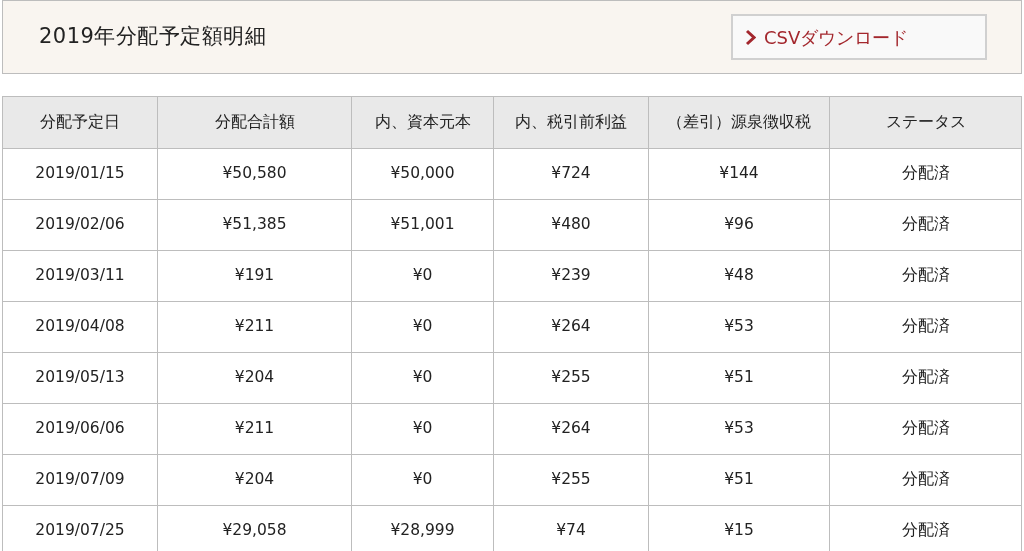  Describe the element at coordinates (739, 122) in the screenshot. I see `column-header: （差引）源泉徴収税` at that location.